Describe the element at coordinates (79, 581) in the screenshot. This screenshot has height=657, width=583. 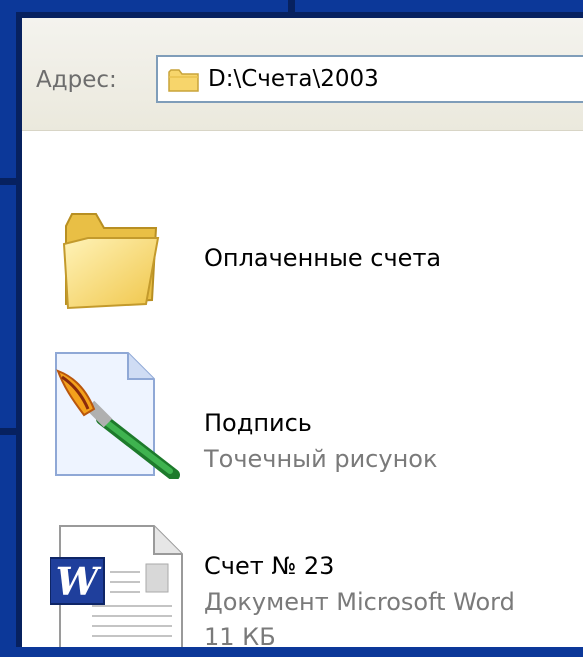
I see `svg-text: W` at that location.